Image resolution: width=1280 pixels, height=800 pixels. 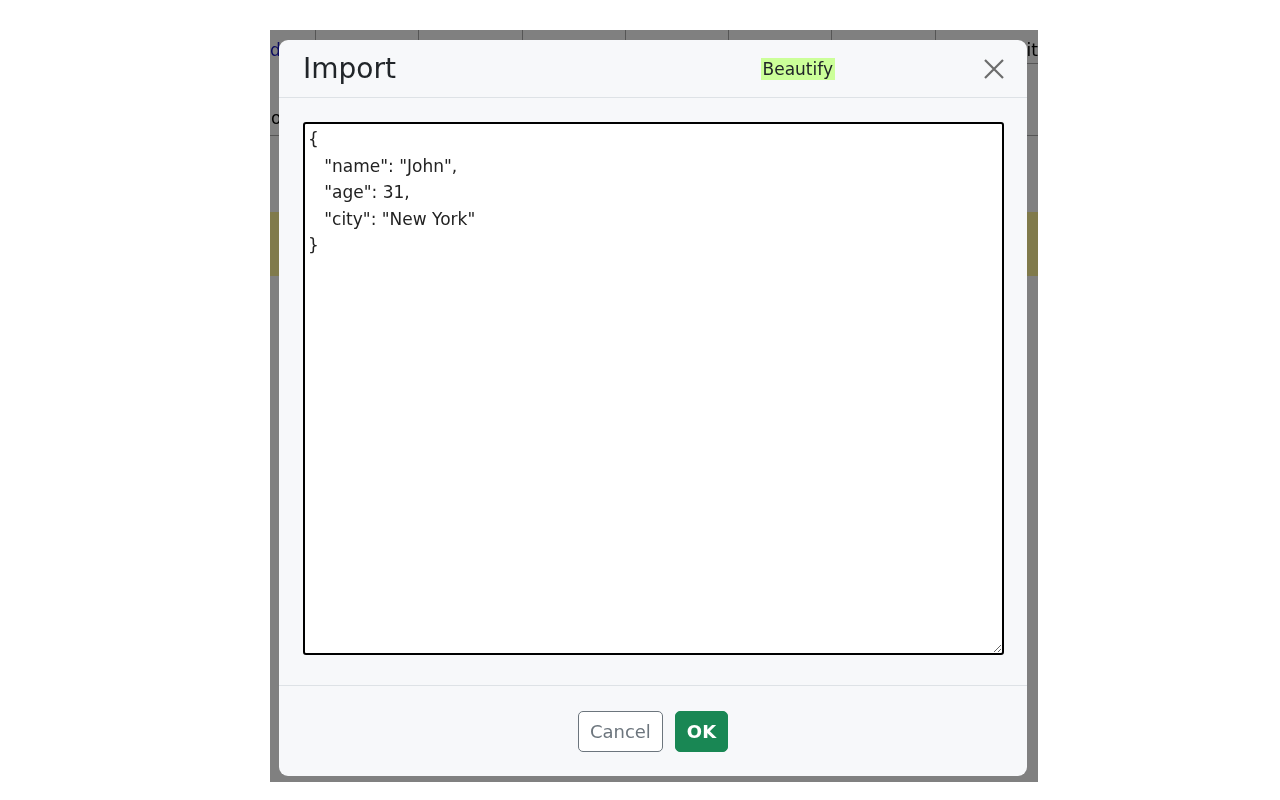 What do you see at coordinates (350, 68) in the screenshot?
I see `dialog-title: Import` at bounding box center [350, 68].